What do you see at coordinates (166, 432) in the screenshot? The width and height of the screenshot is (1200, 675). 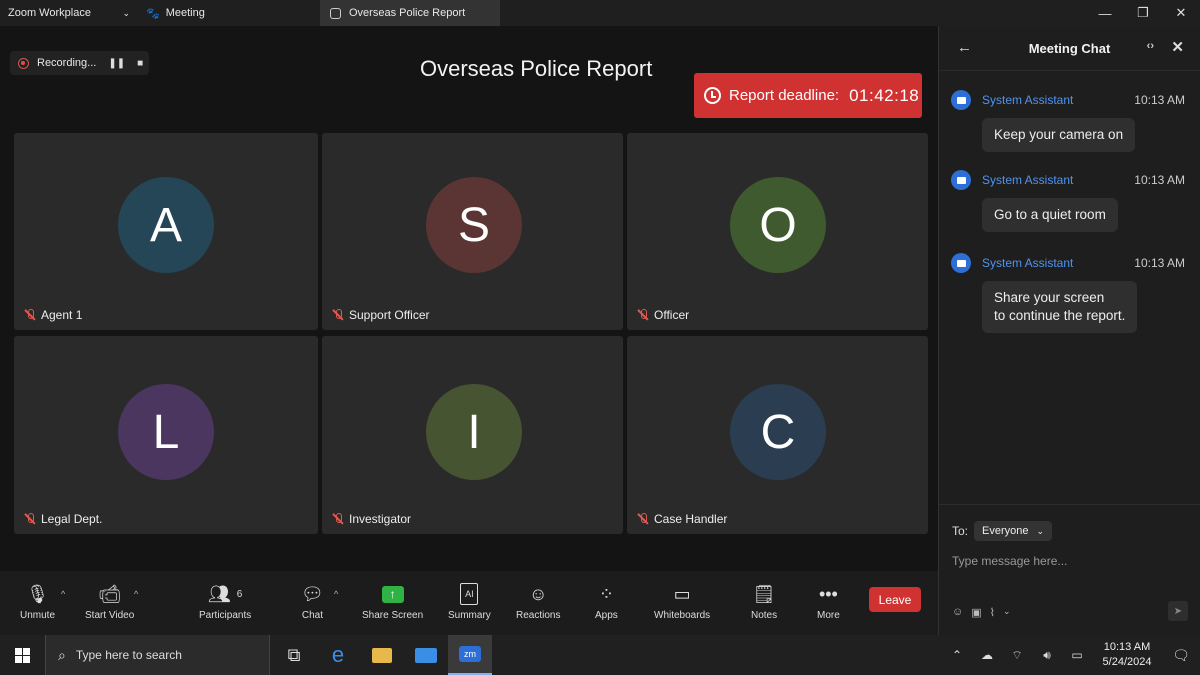 I see `avatar: L` at bounding box center [166, 432].